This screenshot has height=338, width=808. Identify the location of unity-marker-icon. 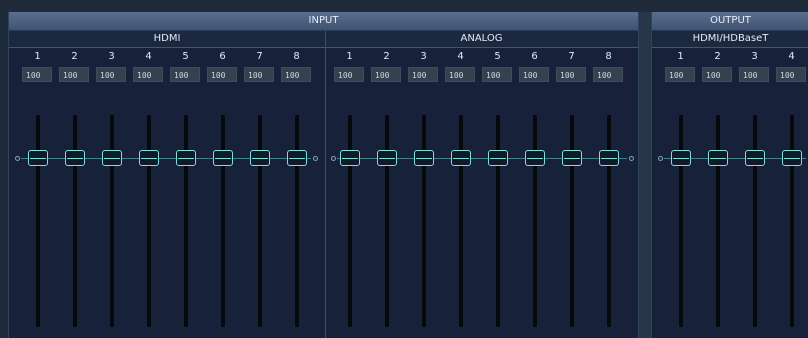
(631, 158).